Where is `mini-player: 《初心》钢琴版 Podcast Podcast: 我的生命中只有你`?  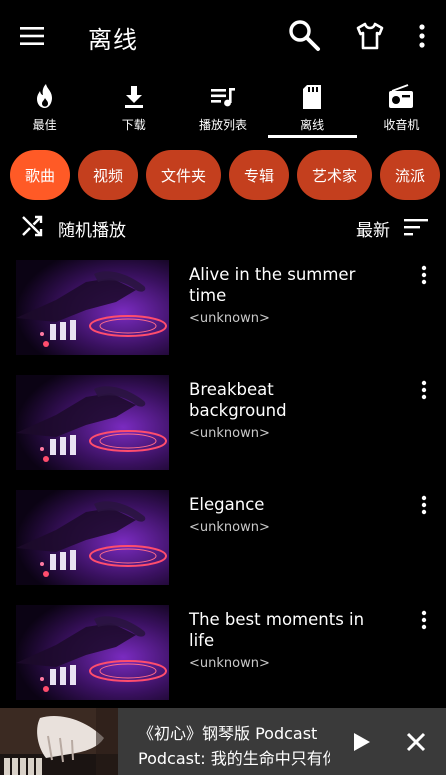
mini-player: 《初心》钢琴版 Podcast Podcast: 我的生命中只有你 is located at coordinates (223, 741).